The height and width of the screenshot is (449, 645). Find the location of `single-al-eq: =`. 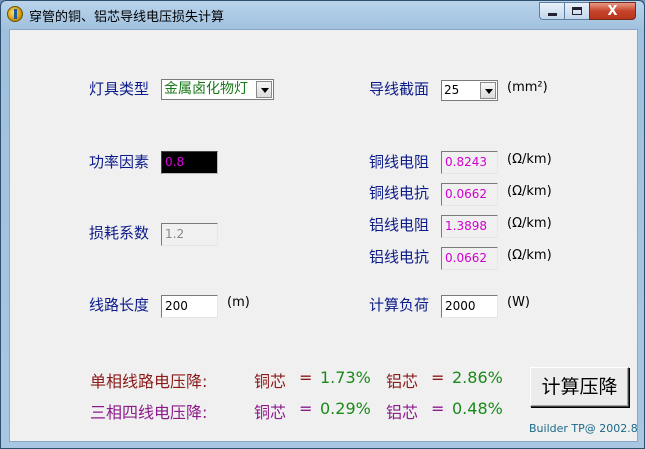

single-al-eq: = is located at coordinates (438, 377).